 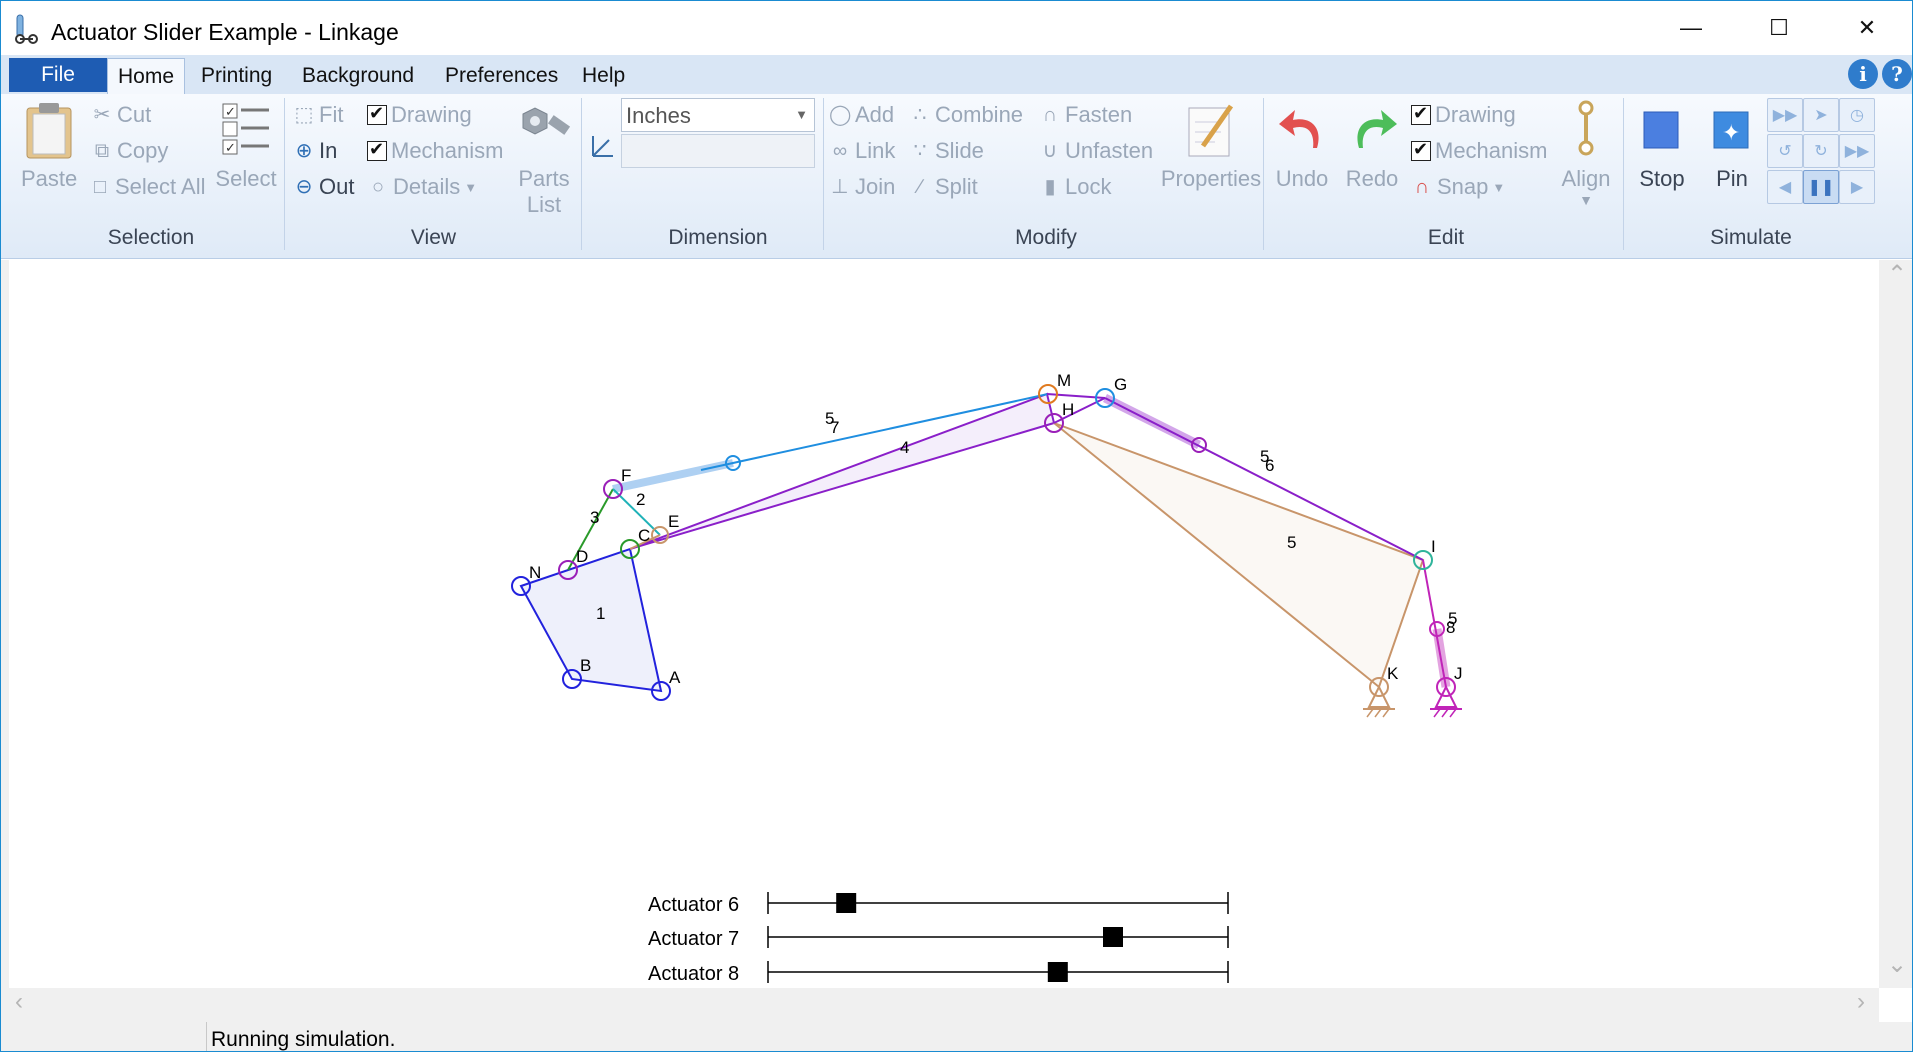 What do you see at coordinates (594, 517) in the screenshot?
I see `link-label-3: 3` at bounding box center [594, 517].